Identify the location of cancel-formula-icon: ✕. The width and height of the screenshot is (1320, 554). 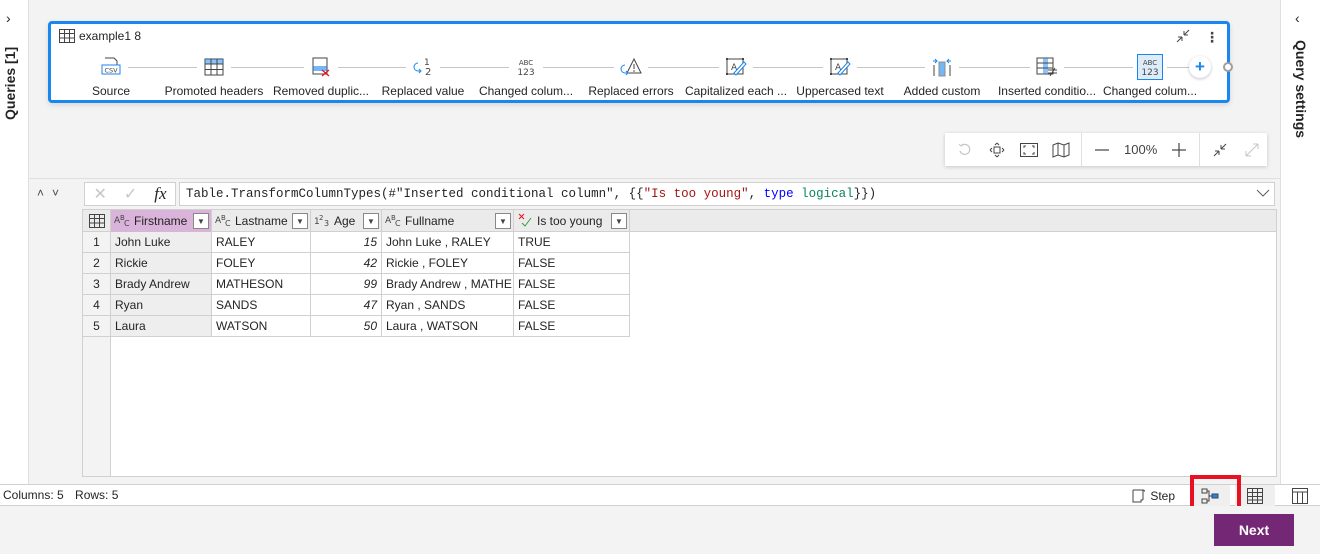
(99, 194).